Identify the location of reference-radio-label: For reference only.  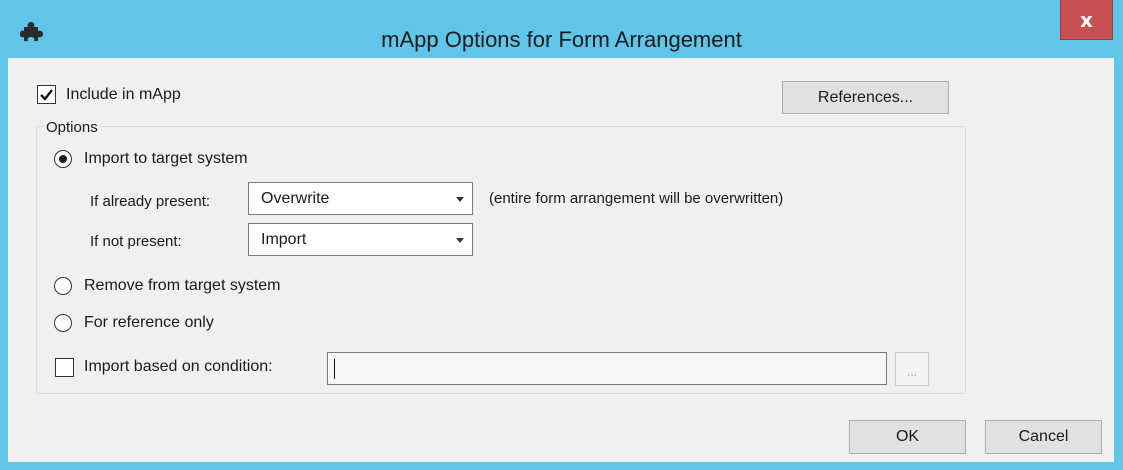
(149, 322).